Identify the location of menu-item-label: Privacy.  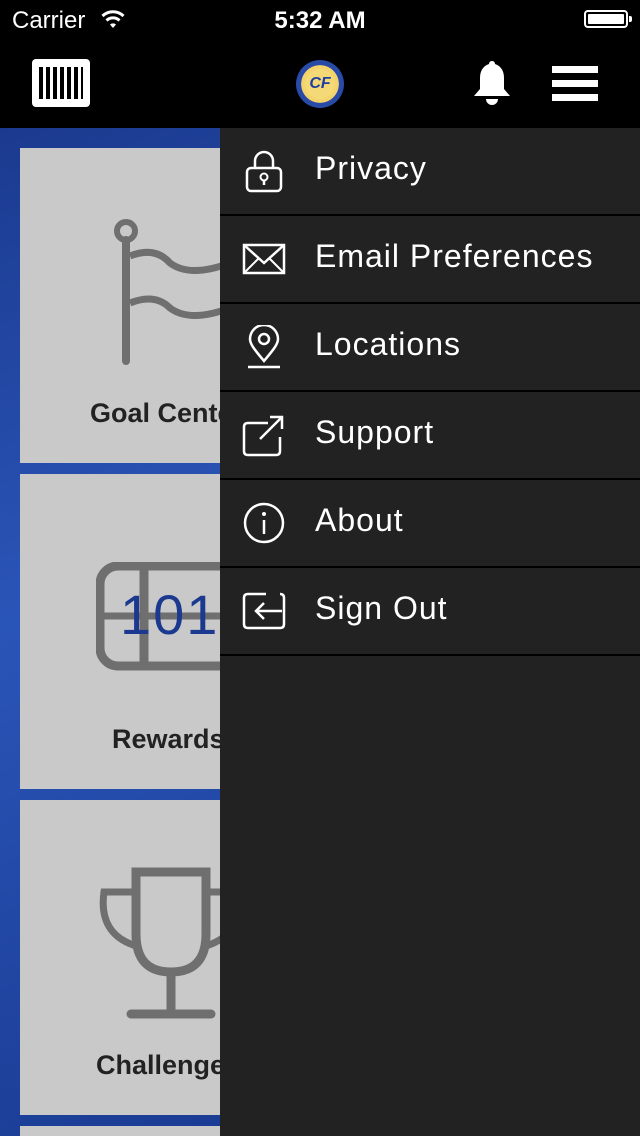
(371, 168).